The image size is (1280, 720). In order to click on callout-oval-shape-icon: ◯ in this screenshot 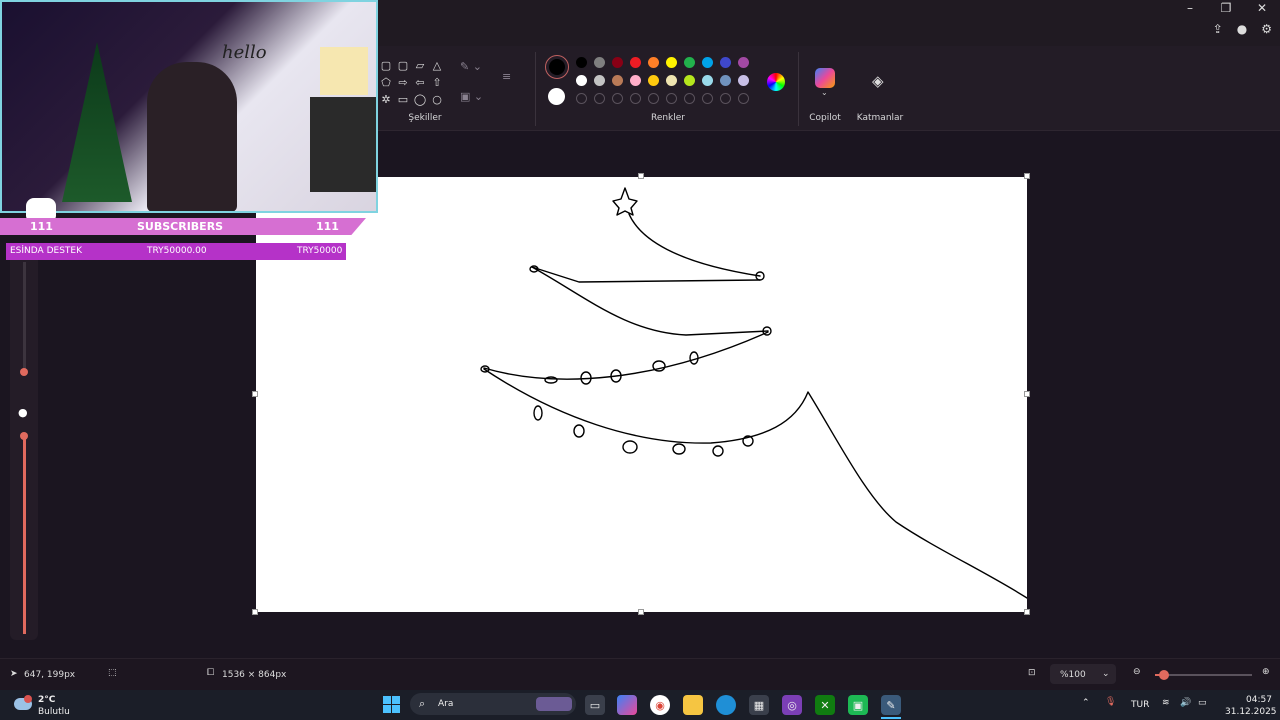, I will do `click(420, 99)`.